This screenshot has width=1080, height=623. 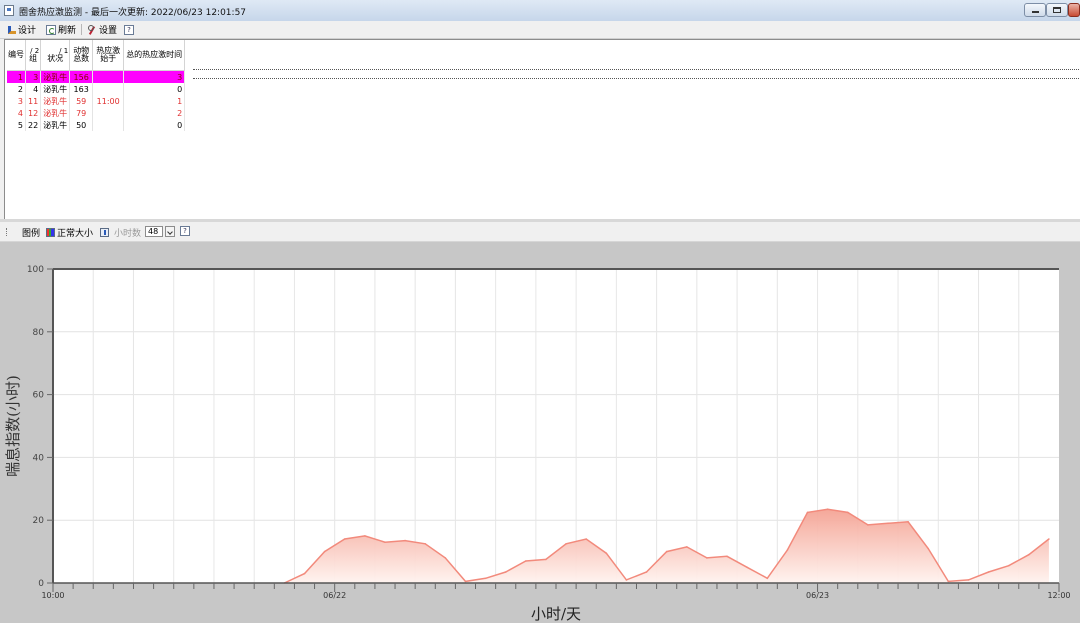 What do you see at coordinates (540, 30) in the screenshot?
I see `main-toolbar: 设计 刷新 设置` at bounding box center [540, 30].